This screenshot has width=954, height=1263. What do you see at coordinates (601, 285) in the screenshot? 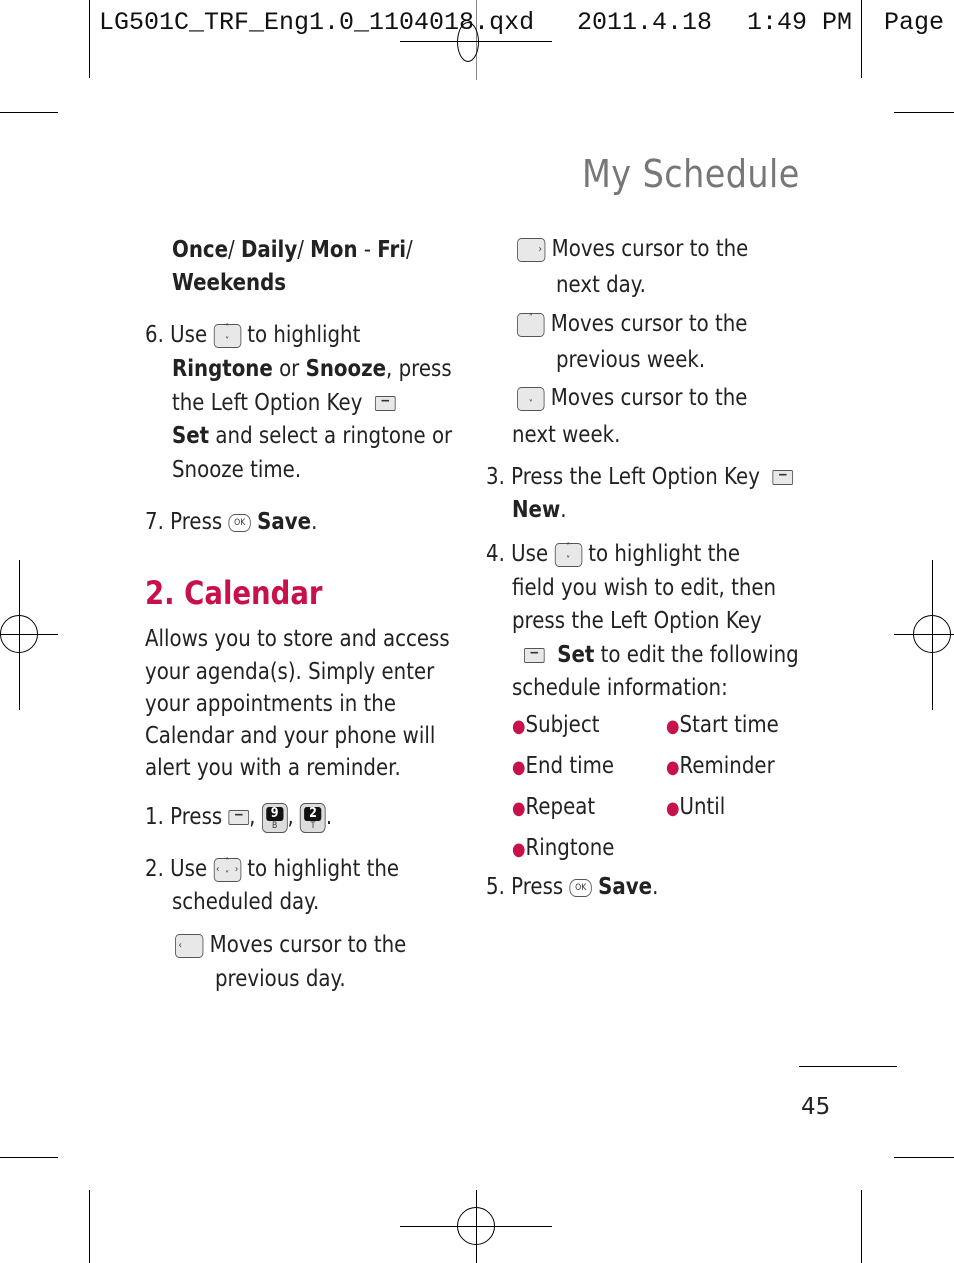
I see `right-key-desc-line2: next day.` at bounding box center [601, 285].